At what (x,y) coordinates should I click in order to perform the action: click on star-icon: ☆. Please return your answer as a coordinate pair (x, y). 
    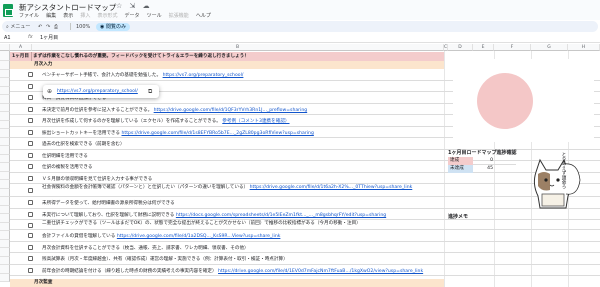
    Looking at the image, I should click on (119, 6).